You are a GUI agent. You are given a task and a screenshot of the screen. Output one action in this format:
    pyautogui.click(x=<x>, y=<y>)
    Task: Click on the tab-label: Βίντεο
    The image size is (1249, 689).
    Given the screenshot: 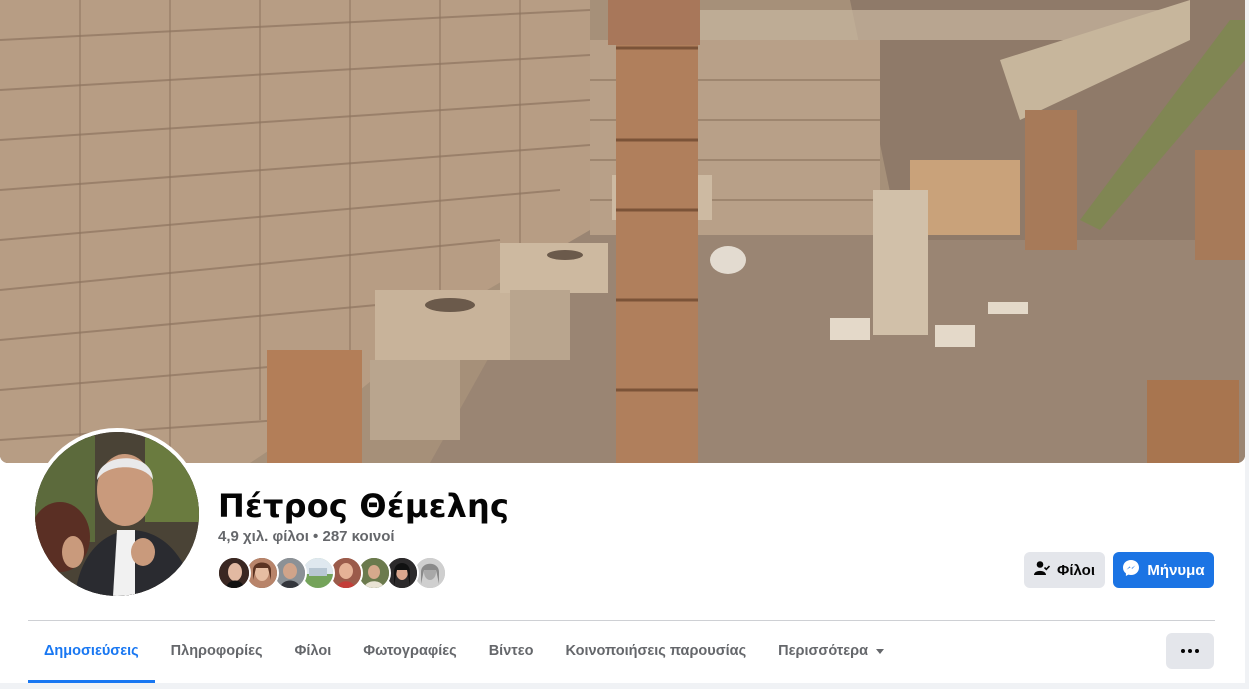 What is the action you would take?
    pyautogui.click(x=511, y=651)
    